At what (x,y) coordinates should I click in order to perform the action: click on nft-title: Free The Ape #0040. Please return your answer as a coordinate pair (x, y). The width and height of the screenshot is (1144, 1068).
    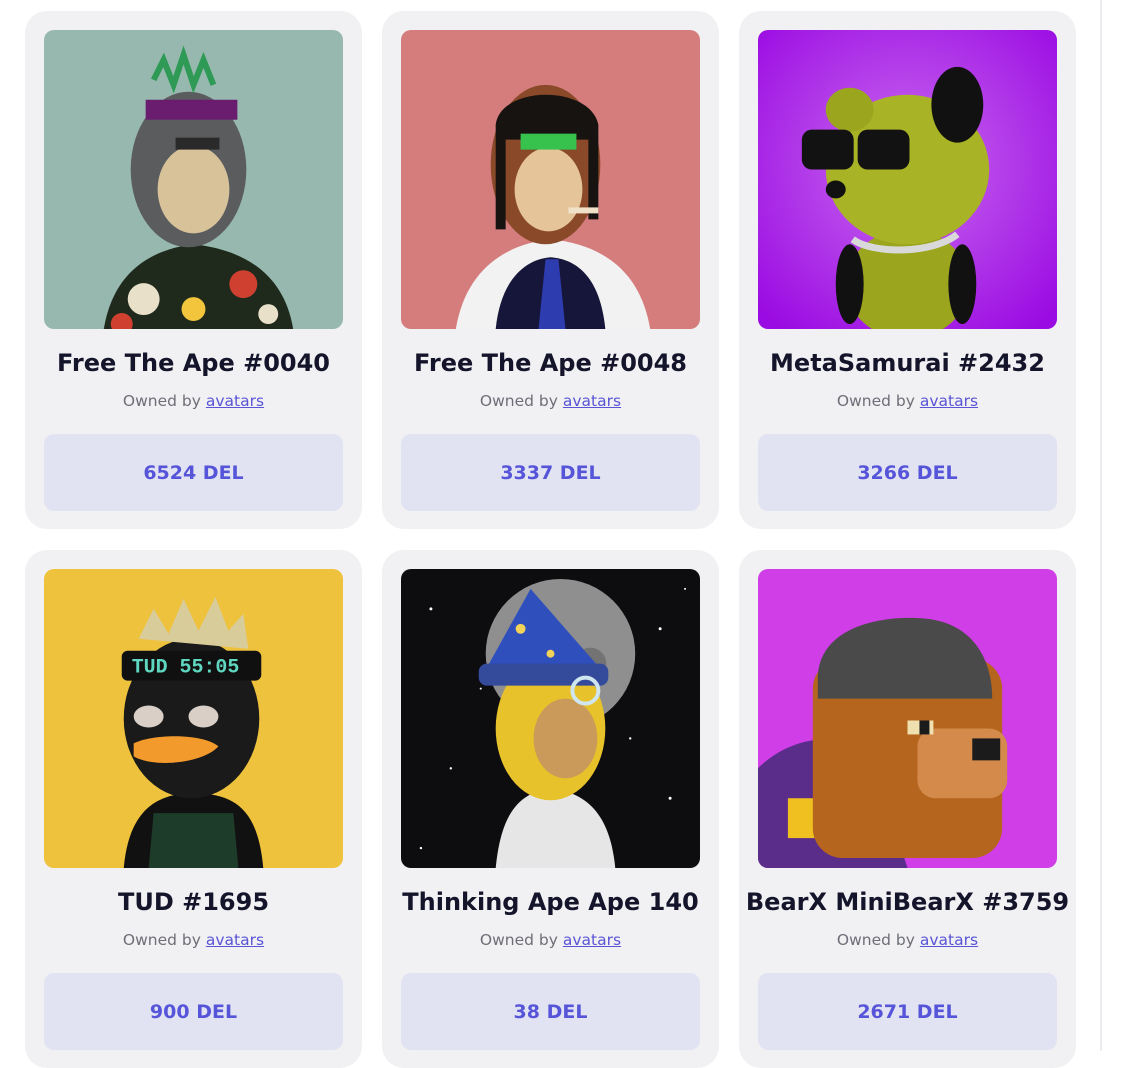
    Looking at the image, I should click on (193, 363).